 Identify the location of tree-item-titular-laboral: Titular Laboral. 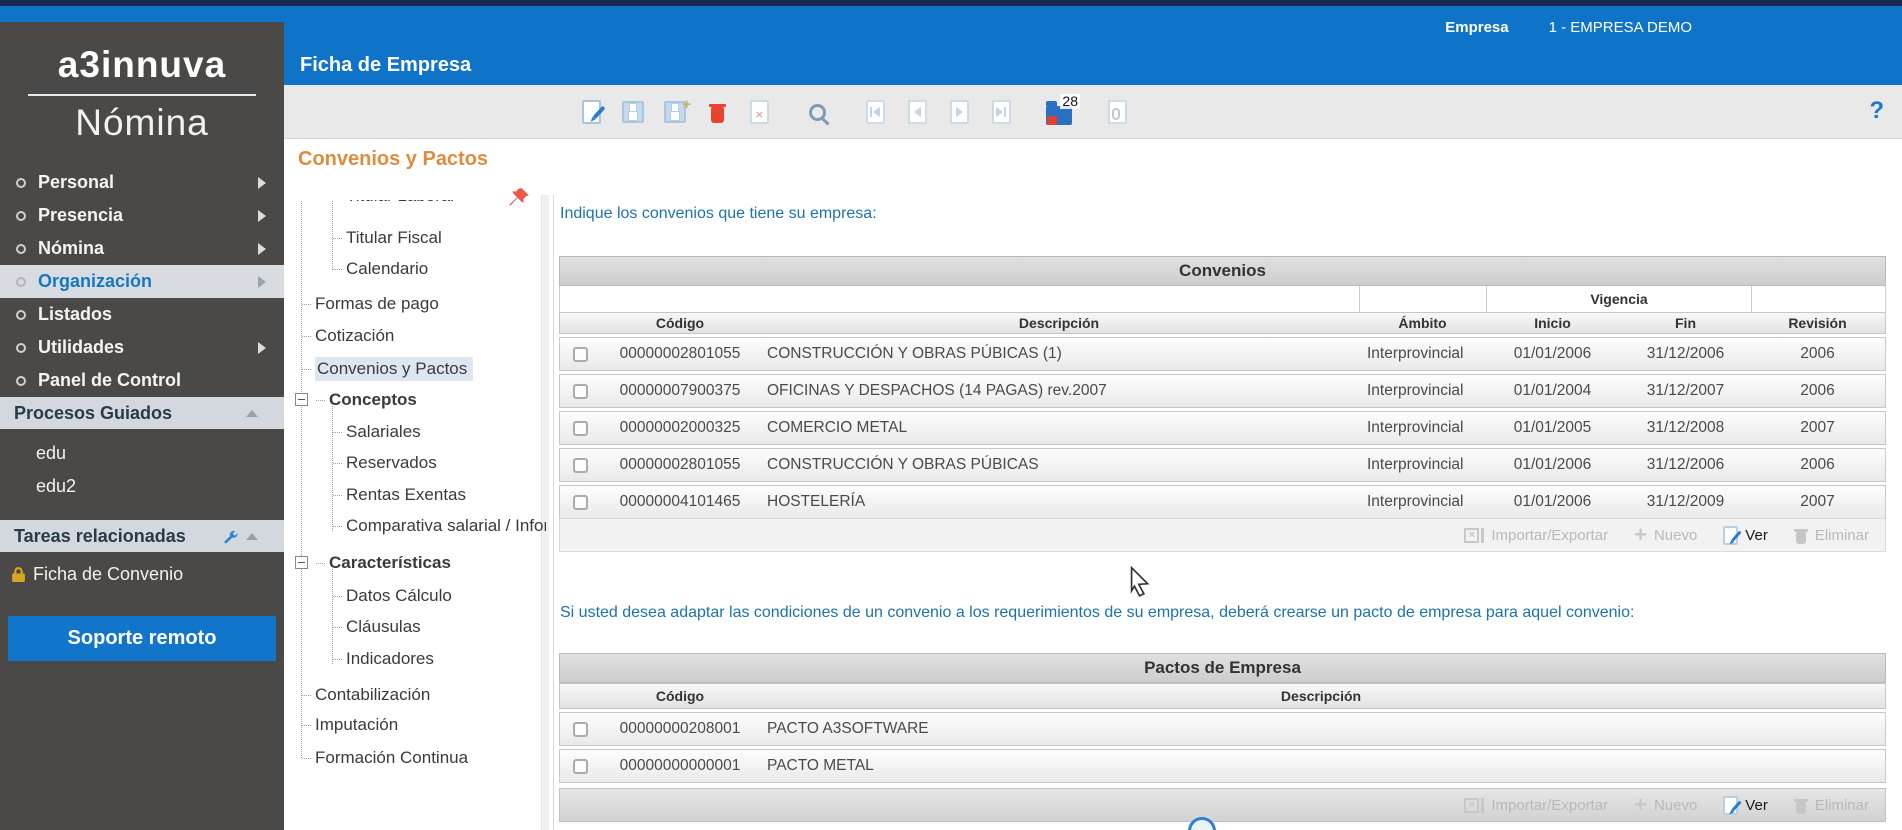
(393, 204).